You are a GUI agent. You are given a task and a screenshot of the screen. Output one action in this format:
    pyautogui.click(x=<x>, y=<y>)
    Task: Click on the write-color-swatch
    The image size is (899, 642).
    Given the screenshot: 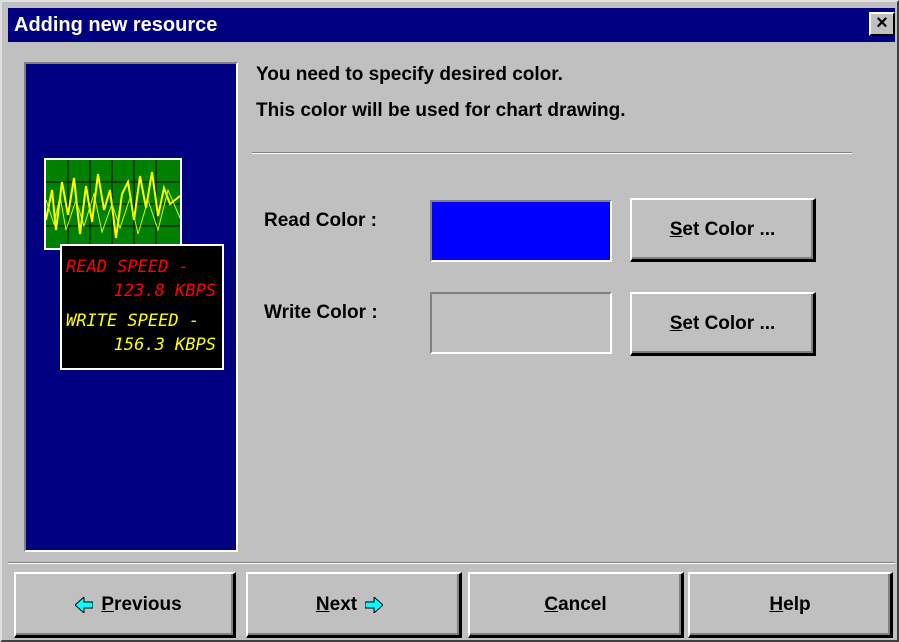 What is the action you would take?
    pyautogui.click(x=521, y=323)
    